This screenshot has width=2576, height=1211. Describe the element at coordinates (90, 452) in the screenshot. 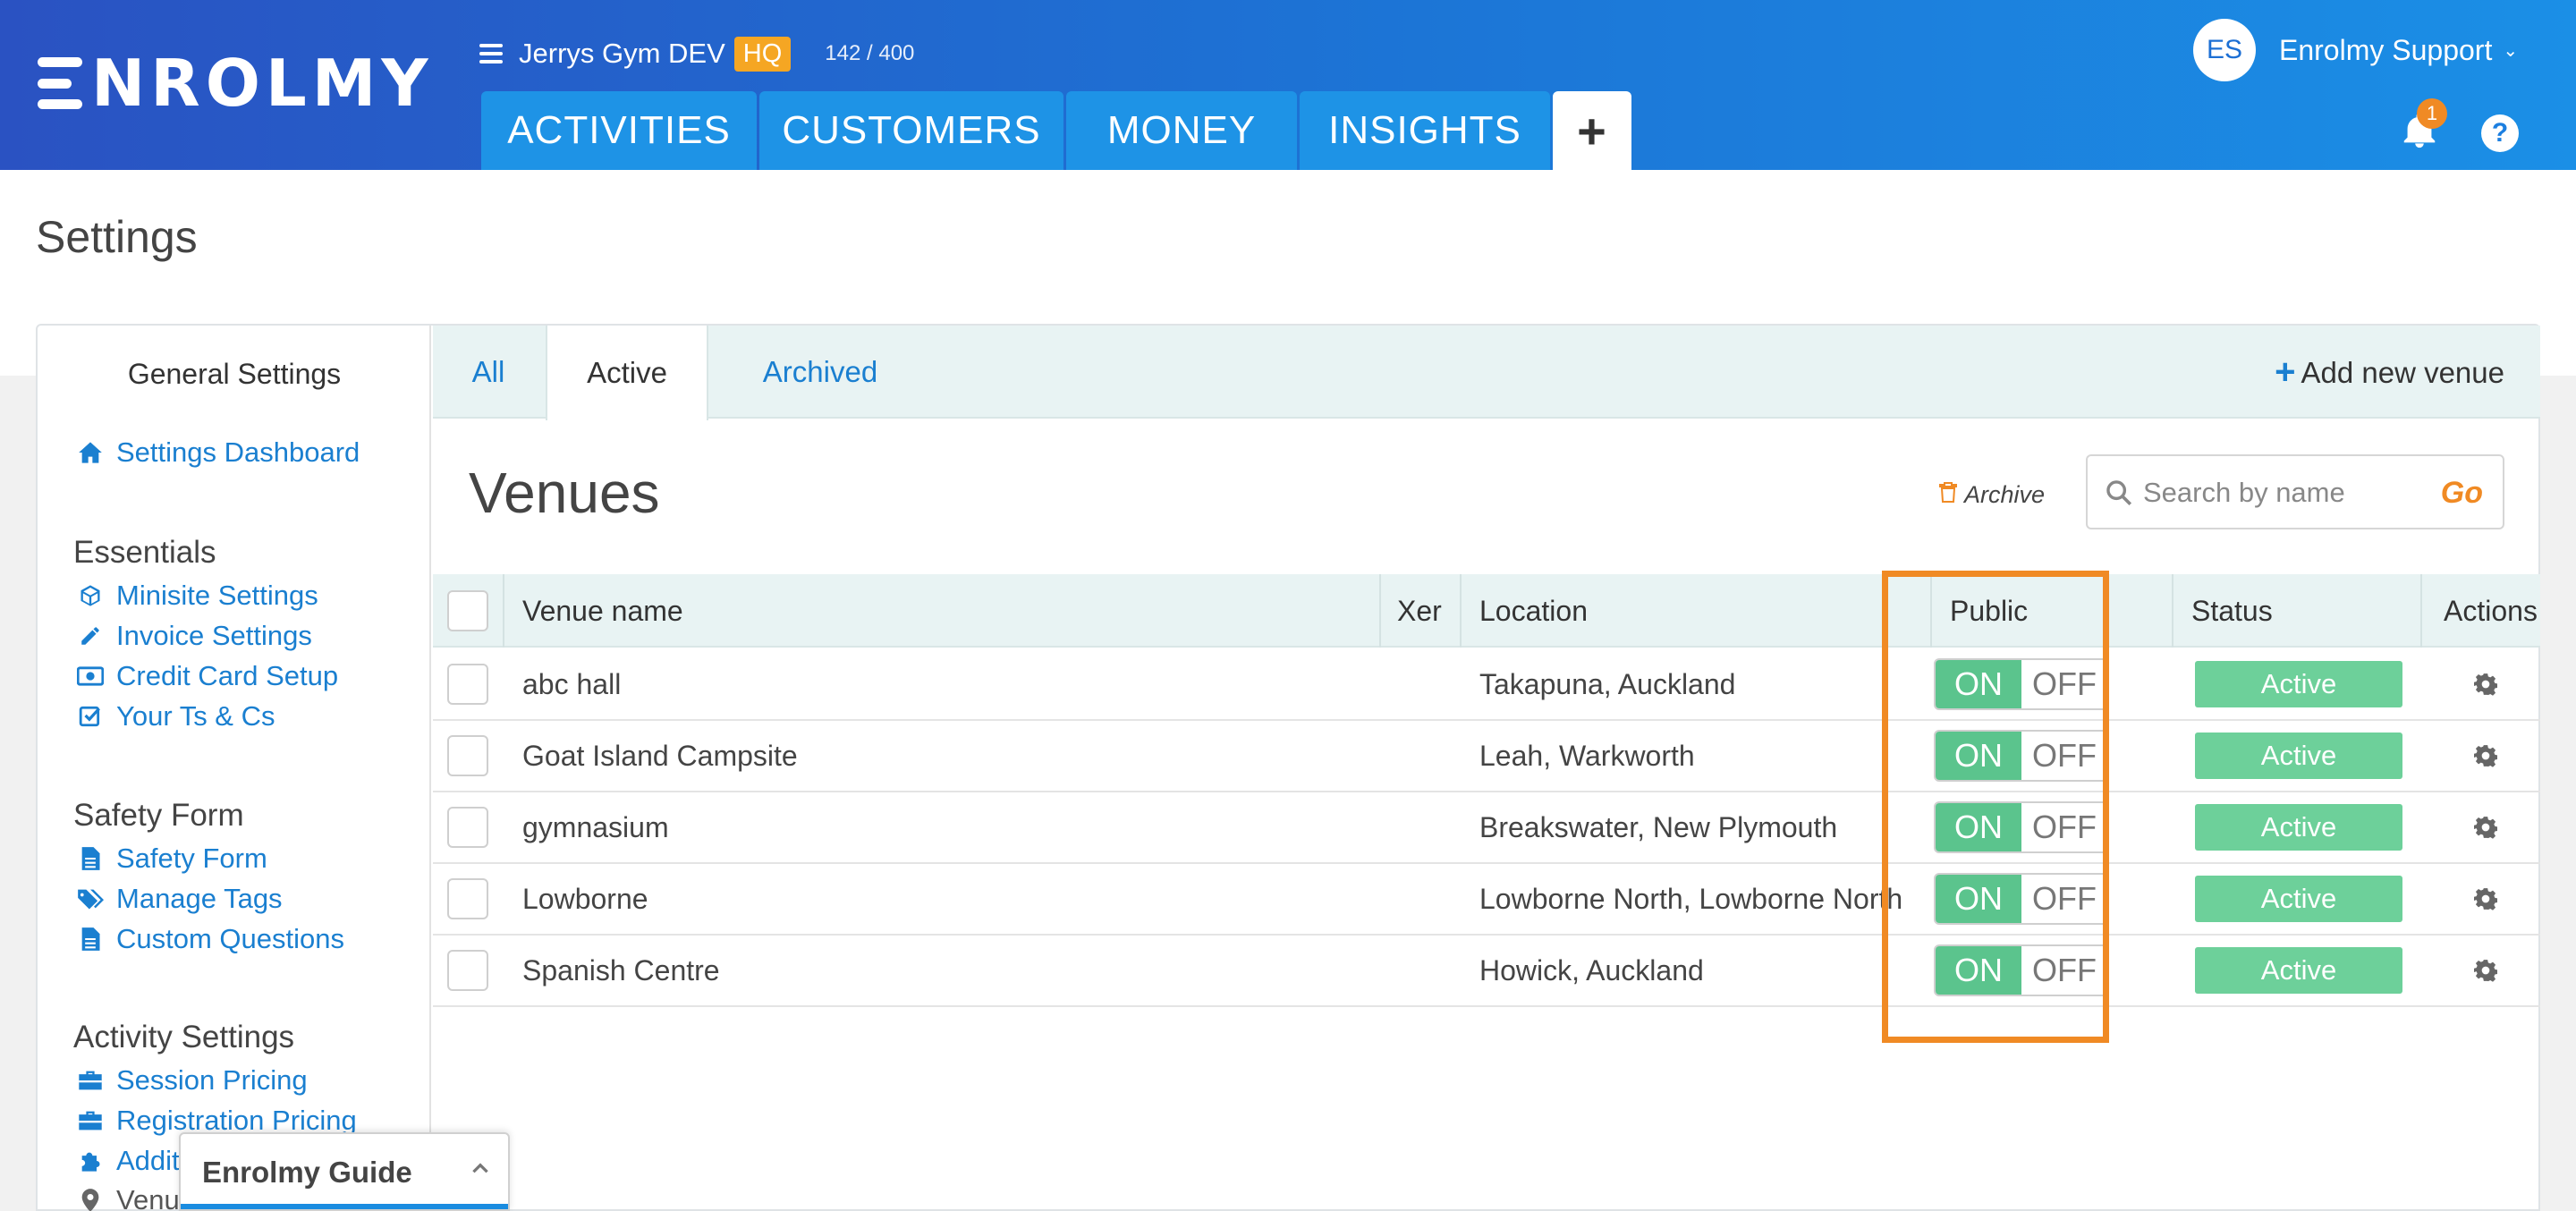

I see `home-icon` at that location.